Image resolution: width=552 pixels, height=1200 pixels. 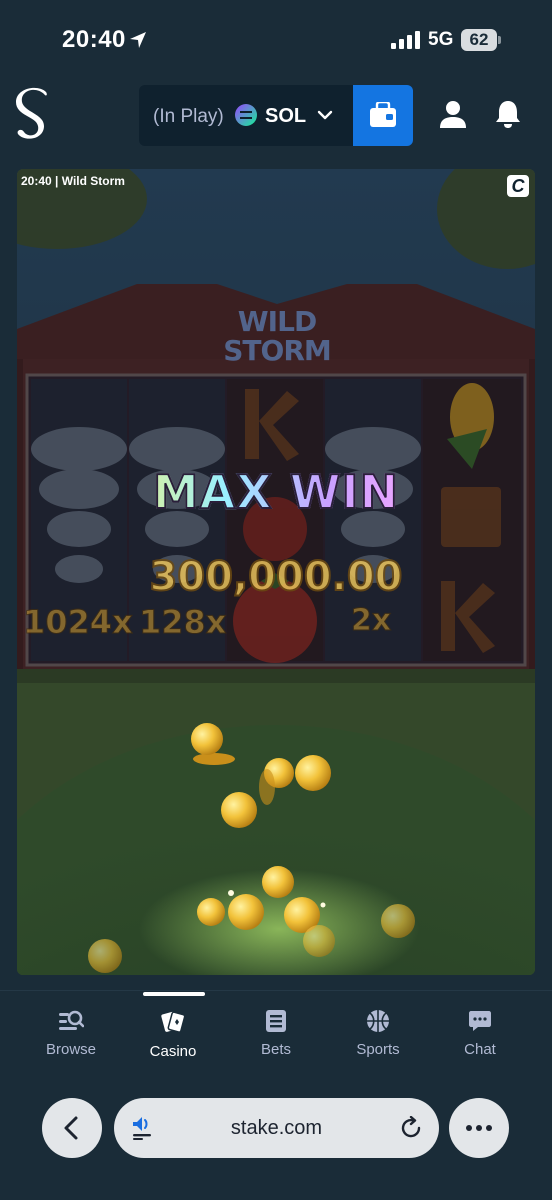 I want to click on browse-icon, so click(x=71, y=1020).